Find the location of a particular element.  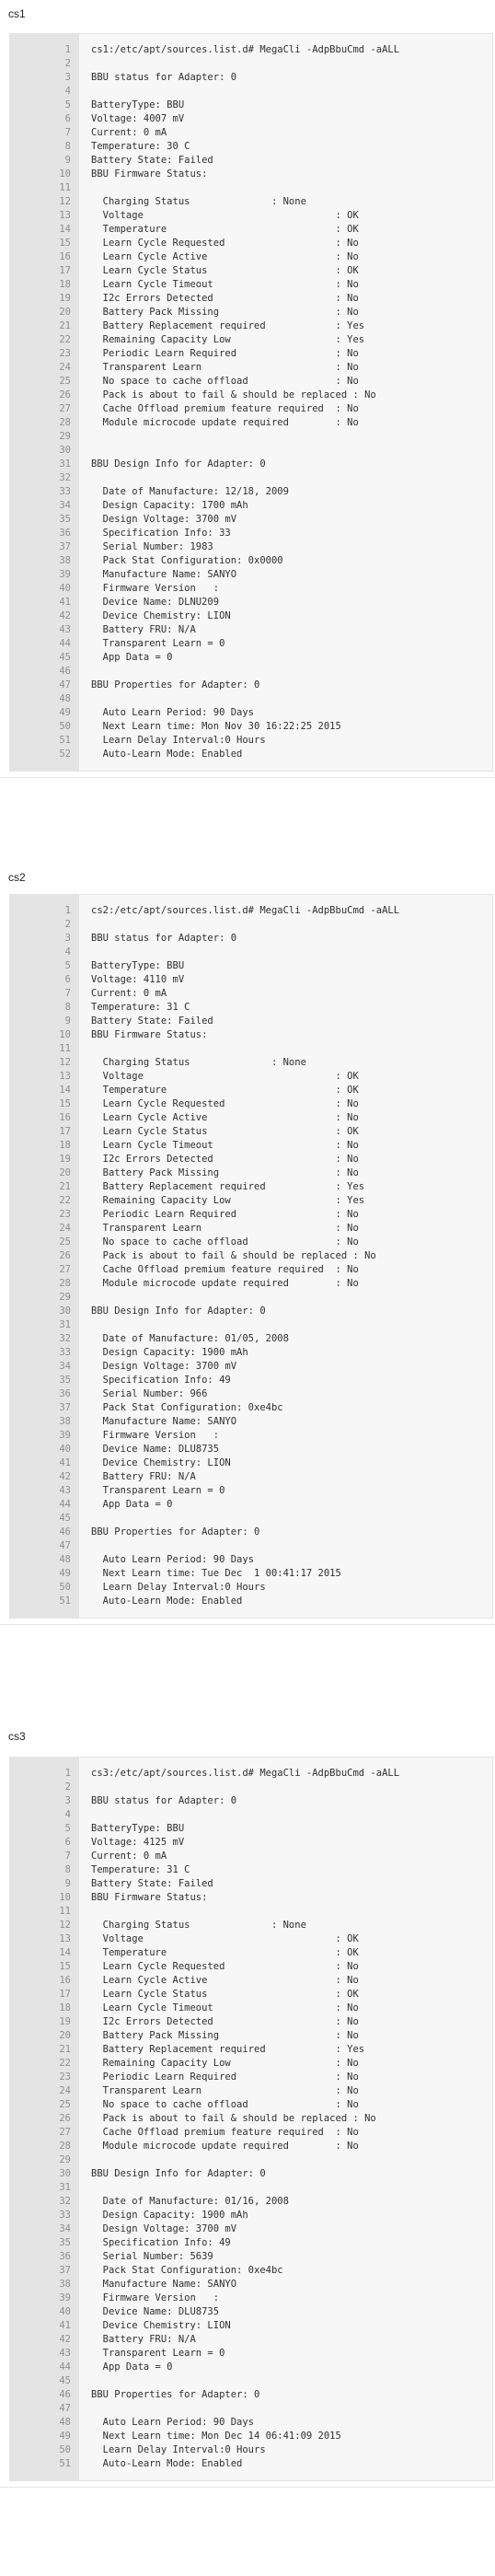

code-line: 50 Learn Delay Interval:0 Hours is located at coordinates (251, 1588).